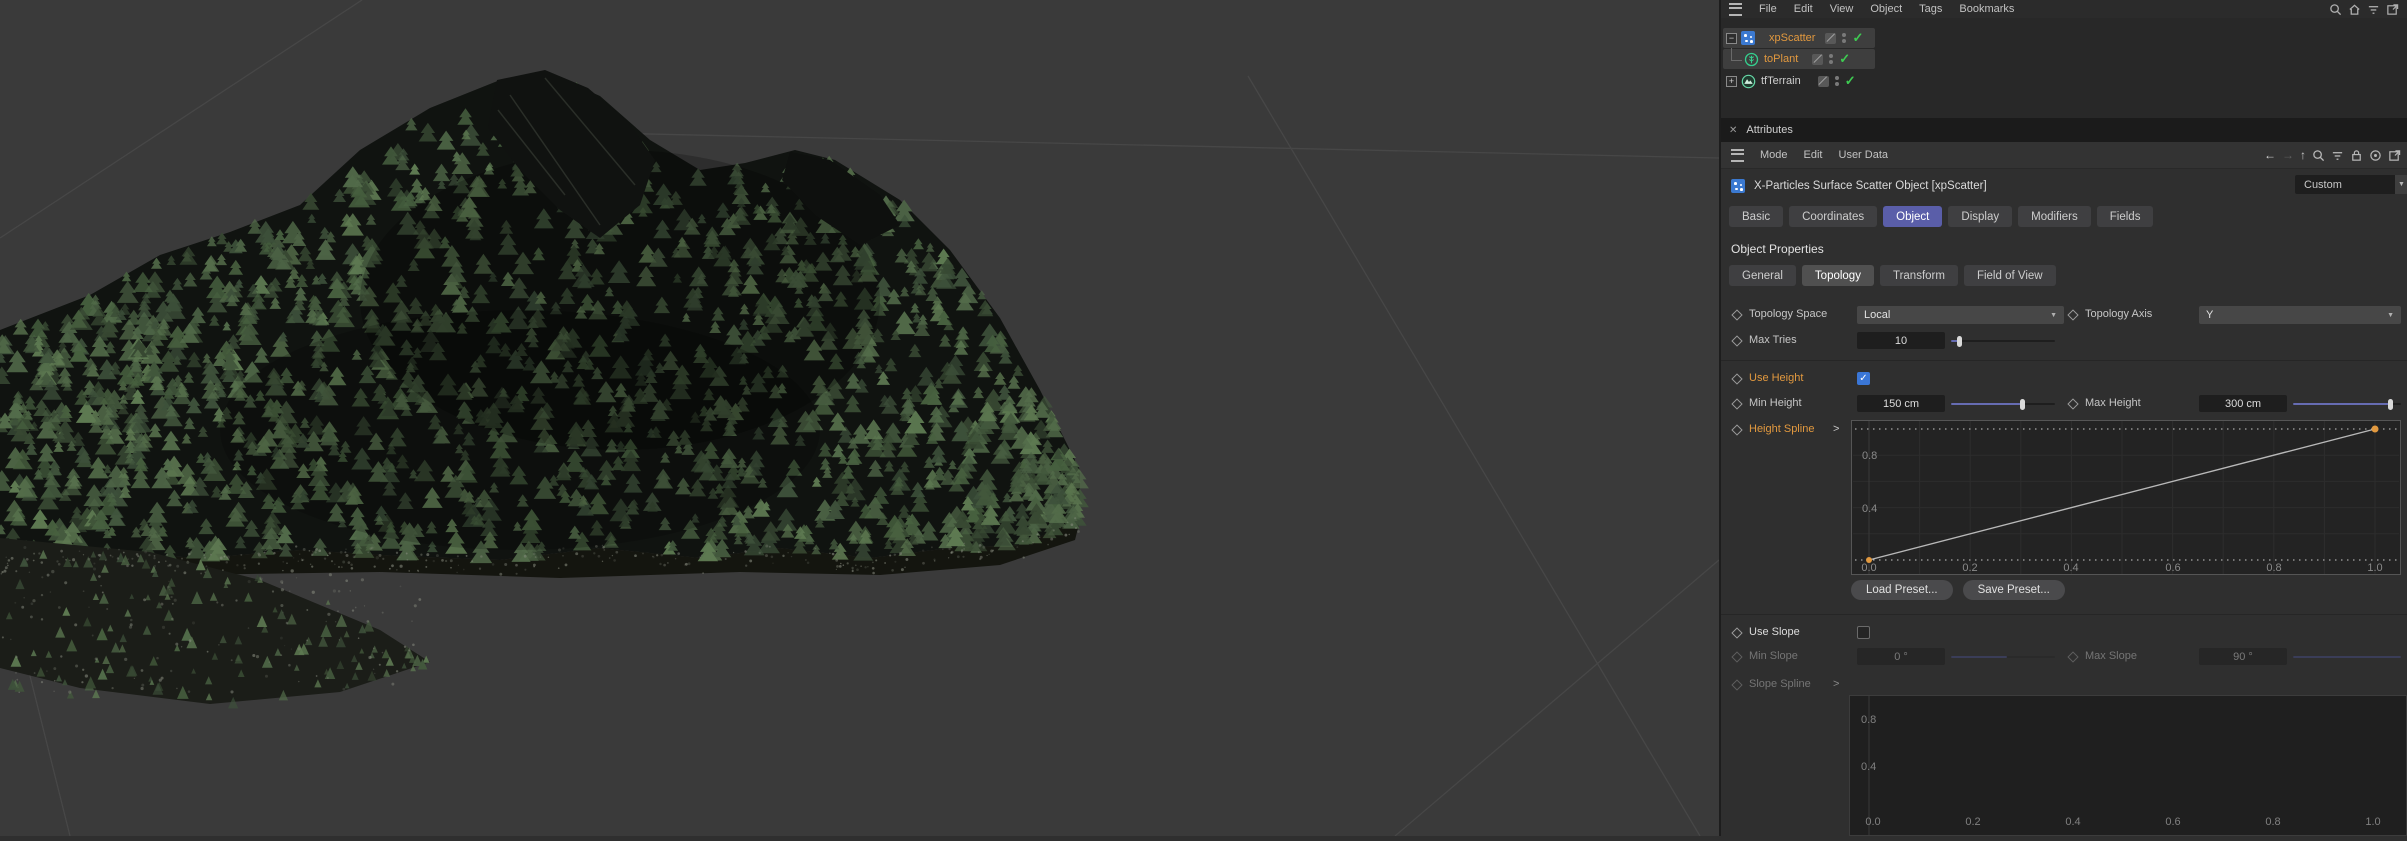  What do you see at coordinates (1863, 378) in the screenshot?
I see `use-height-checkbox: ✓` at bounding box center [1863, 378].